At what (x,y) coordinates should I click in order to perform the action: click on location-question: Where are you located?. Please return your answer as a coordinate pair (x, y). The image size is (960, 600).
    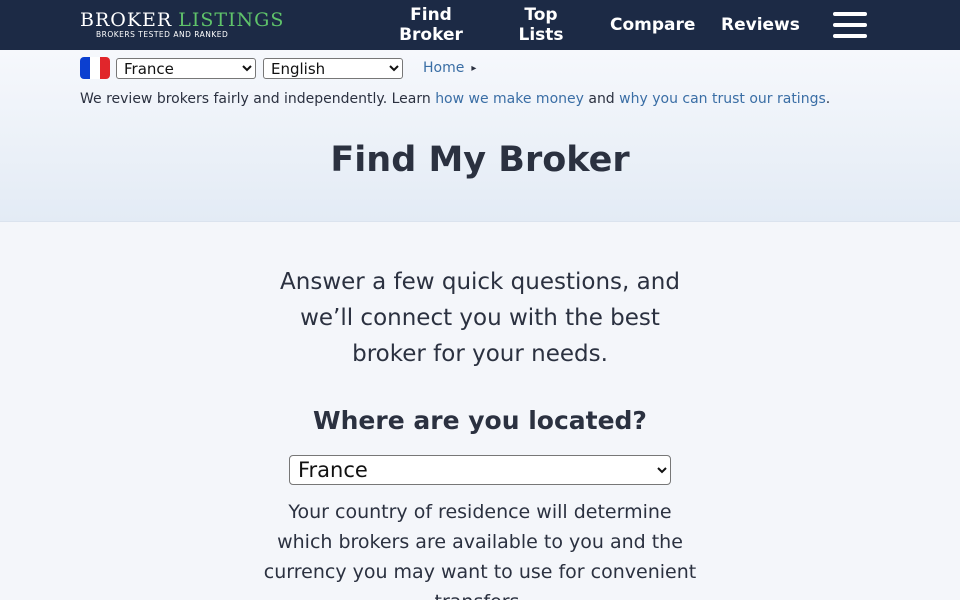
    Looking at the image, I should click on (480, 420).